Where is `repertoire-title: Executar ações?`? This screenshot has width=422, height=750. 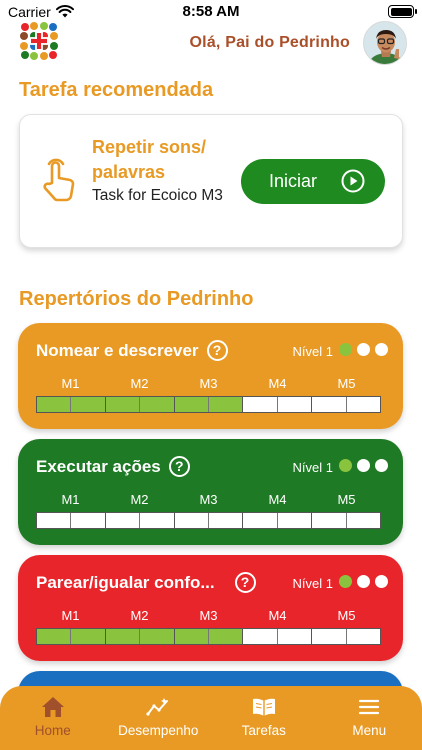 repertoire-title: Executar ações? is located at coordinates (113, 466).